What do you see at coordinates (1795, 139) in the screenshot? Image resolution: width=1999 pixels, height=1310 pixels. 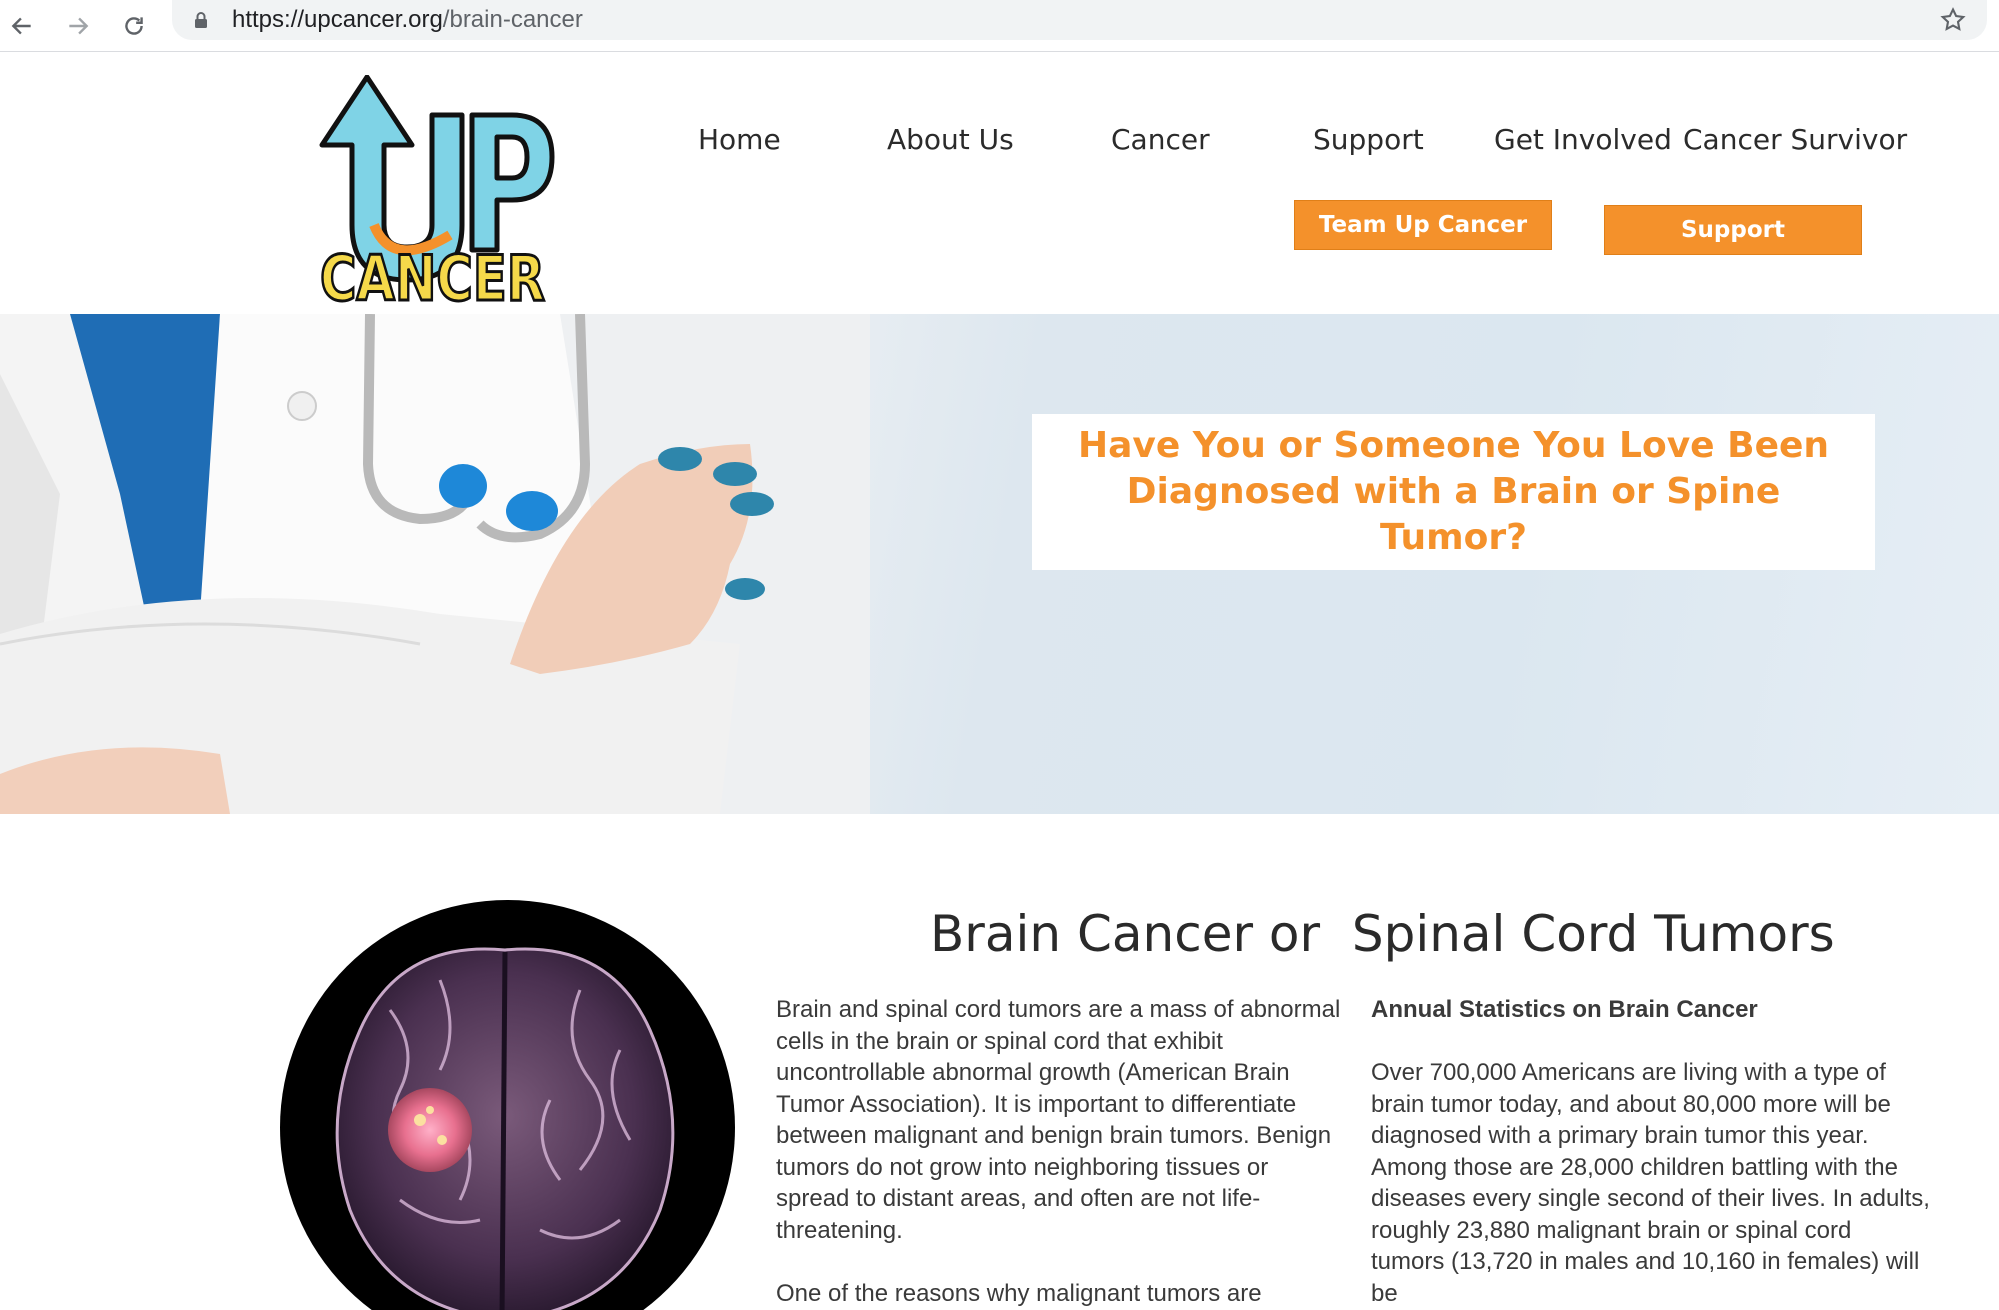 I see `nav-cancer-survivor: Cancer Survivor` at bounding box center [1795, 139].